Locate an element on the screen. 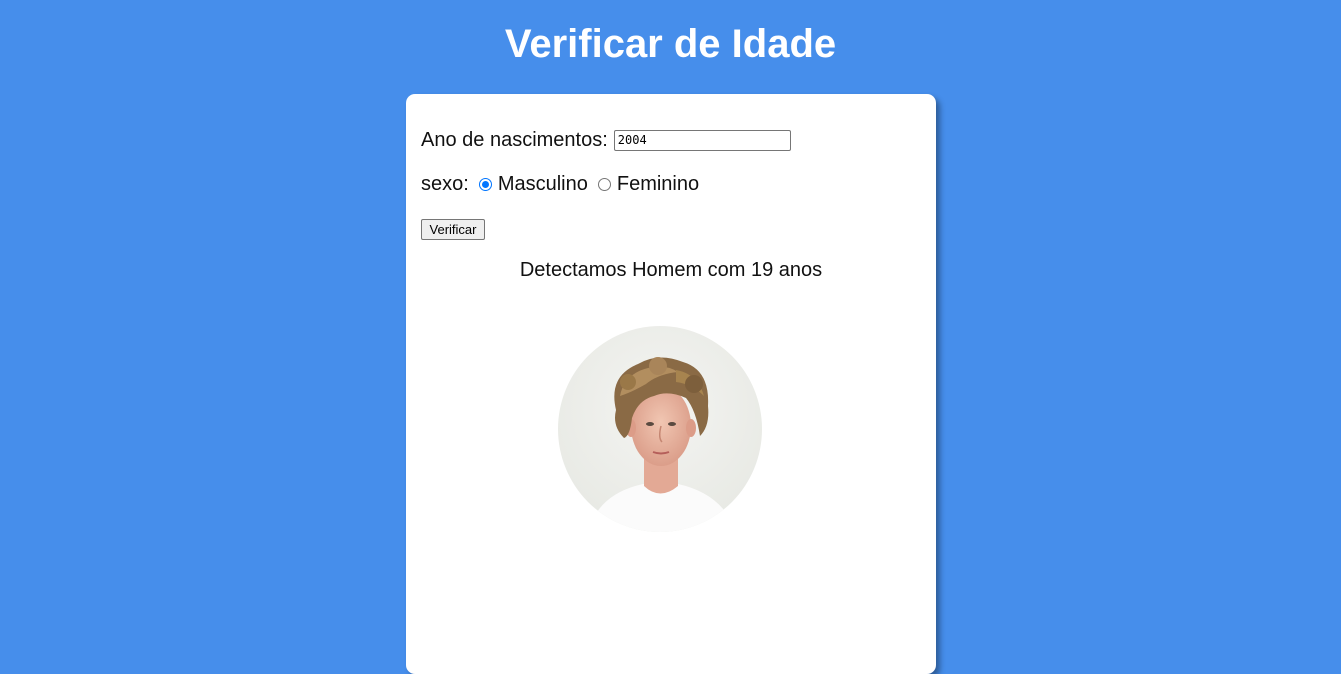  verify-button: Verificar is located at coordinates (453, 229).